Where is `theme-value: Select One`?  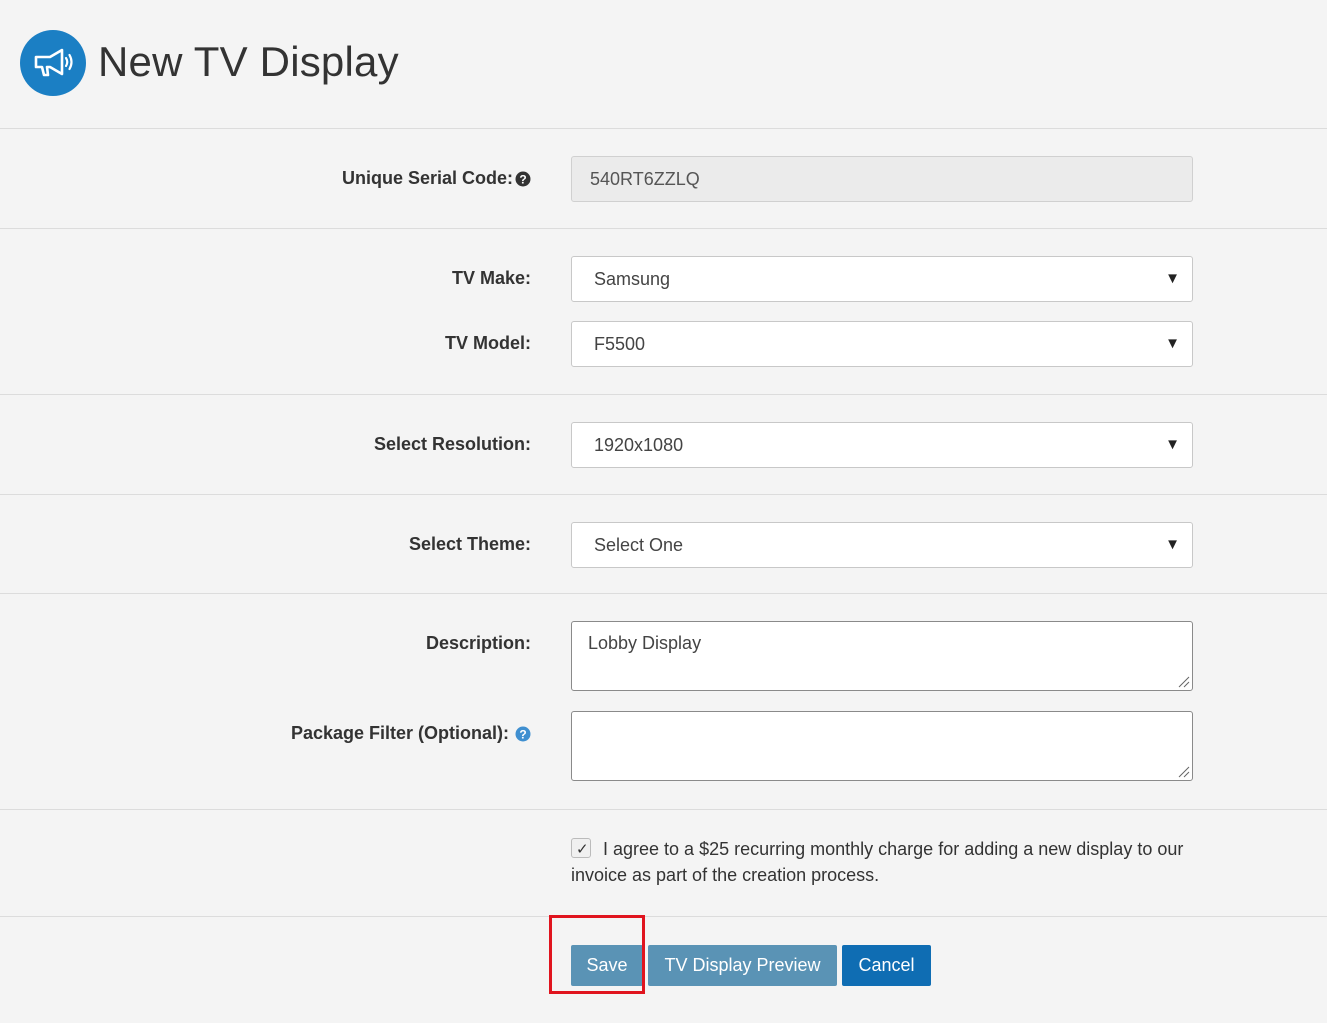 theme-value: Select One is located at coordinates (639, 544).